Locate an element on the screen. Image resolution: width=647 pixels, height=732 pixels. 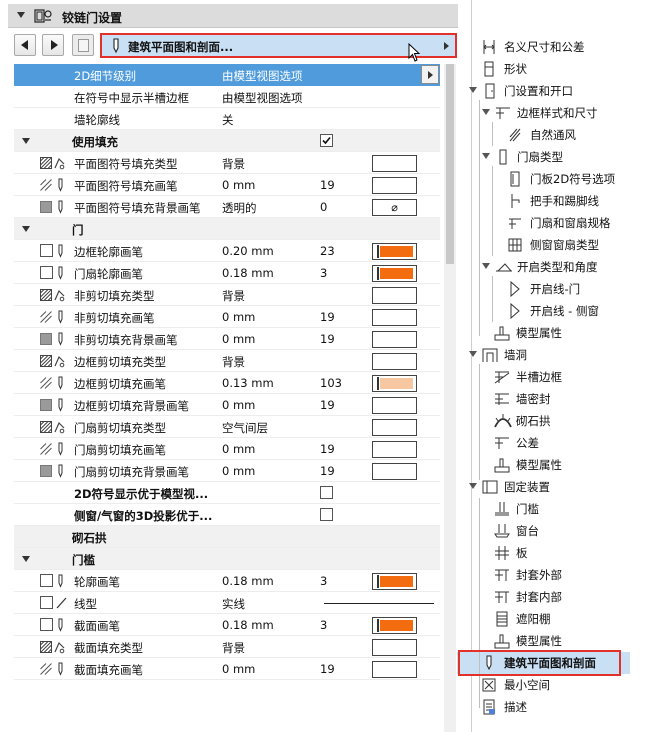
table-row: 边框剪切填充背景画笔 0 mm 19 is located at coordinates (227, 405).